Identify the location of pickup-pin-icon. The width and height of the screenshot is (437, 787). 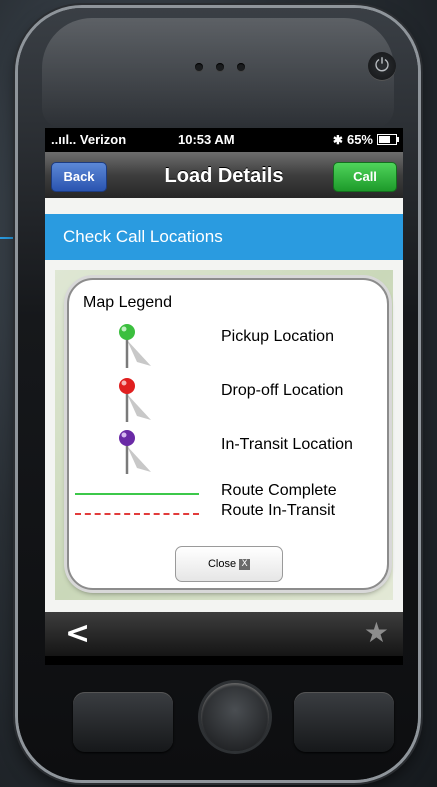
(135, 346).